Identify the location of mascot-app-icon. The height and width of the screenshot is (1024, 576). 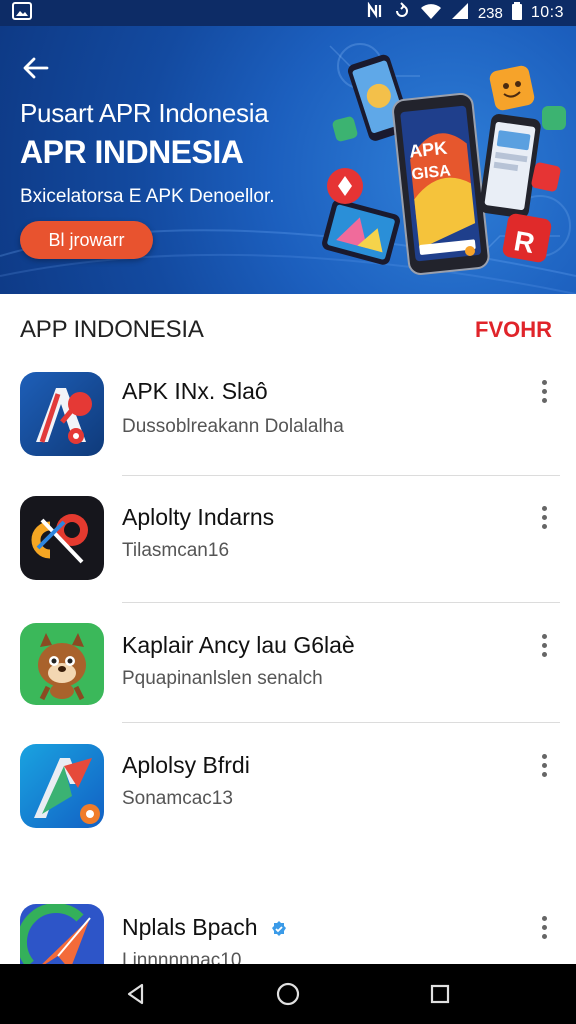
(62, 664).